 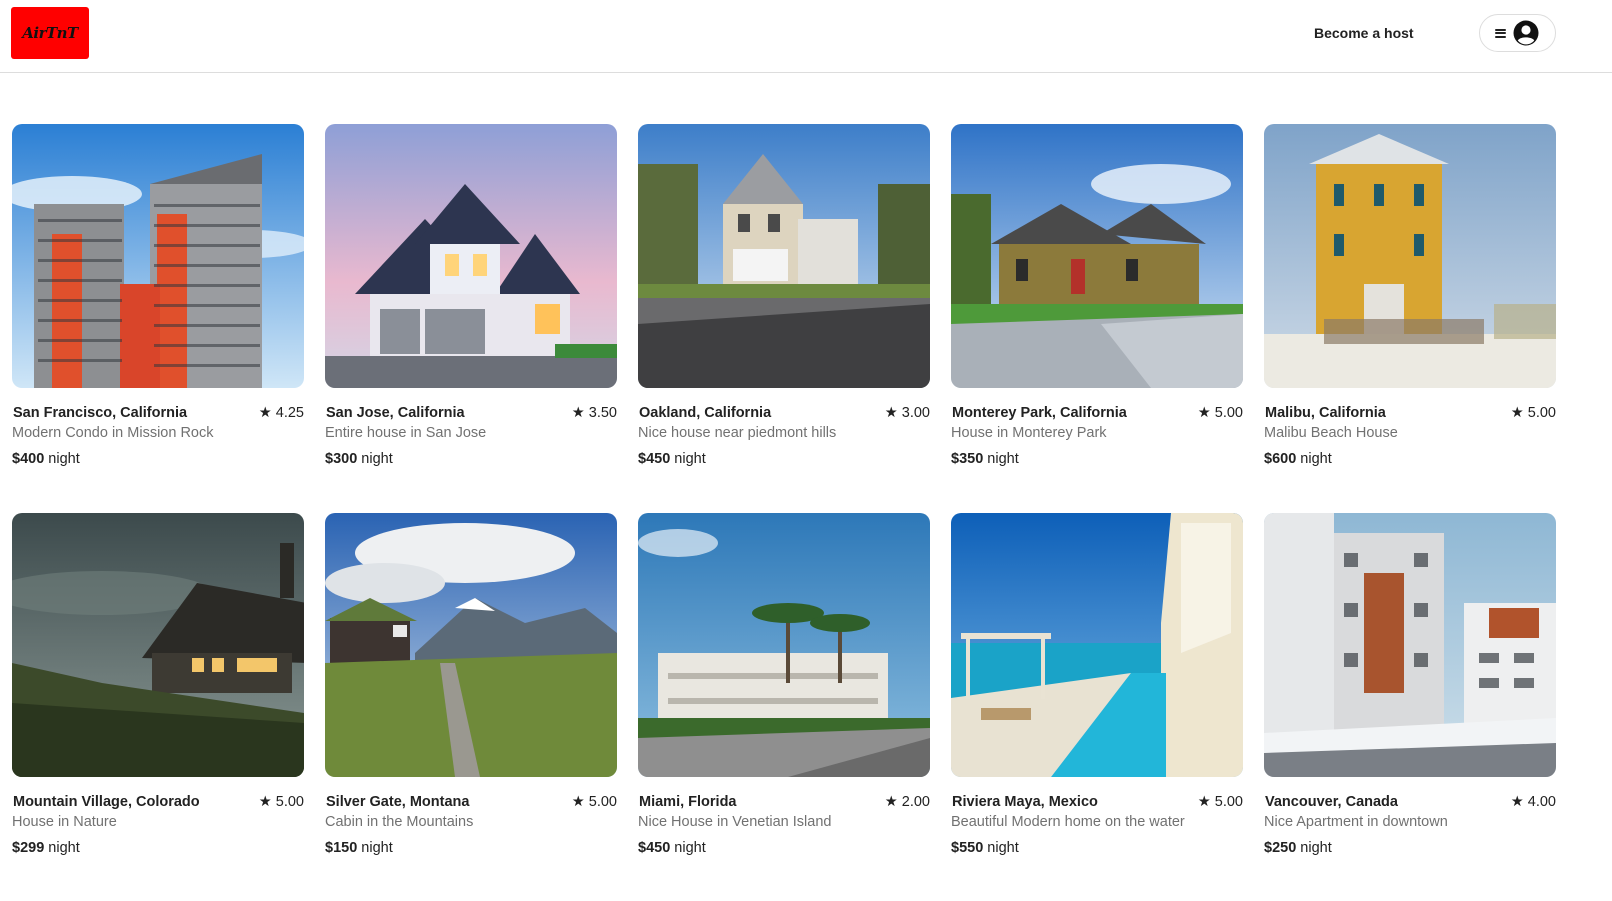 I want to click on listing-rating: ★ 4.00, so click(x=1533, y=802).